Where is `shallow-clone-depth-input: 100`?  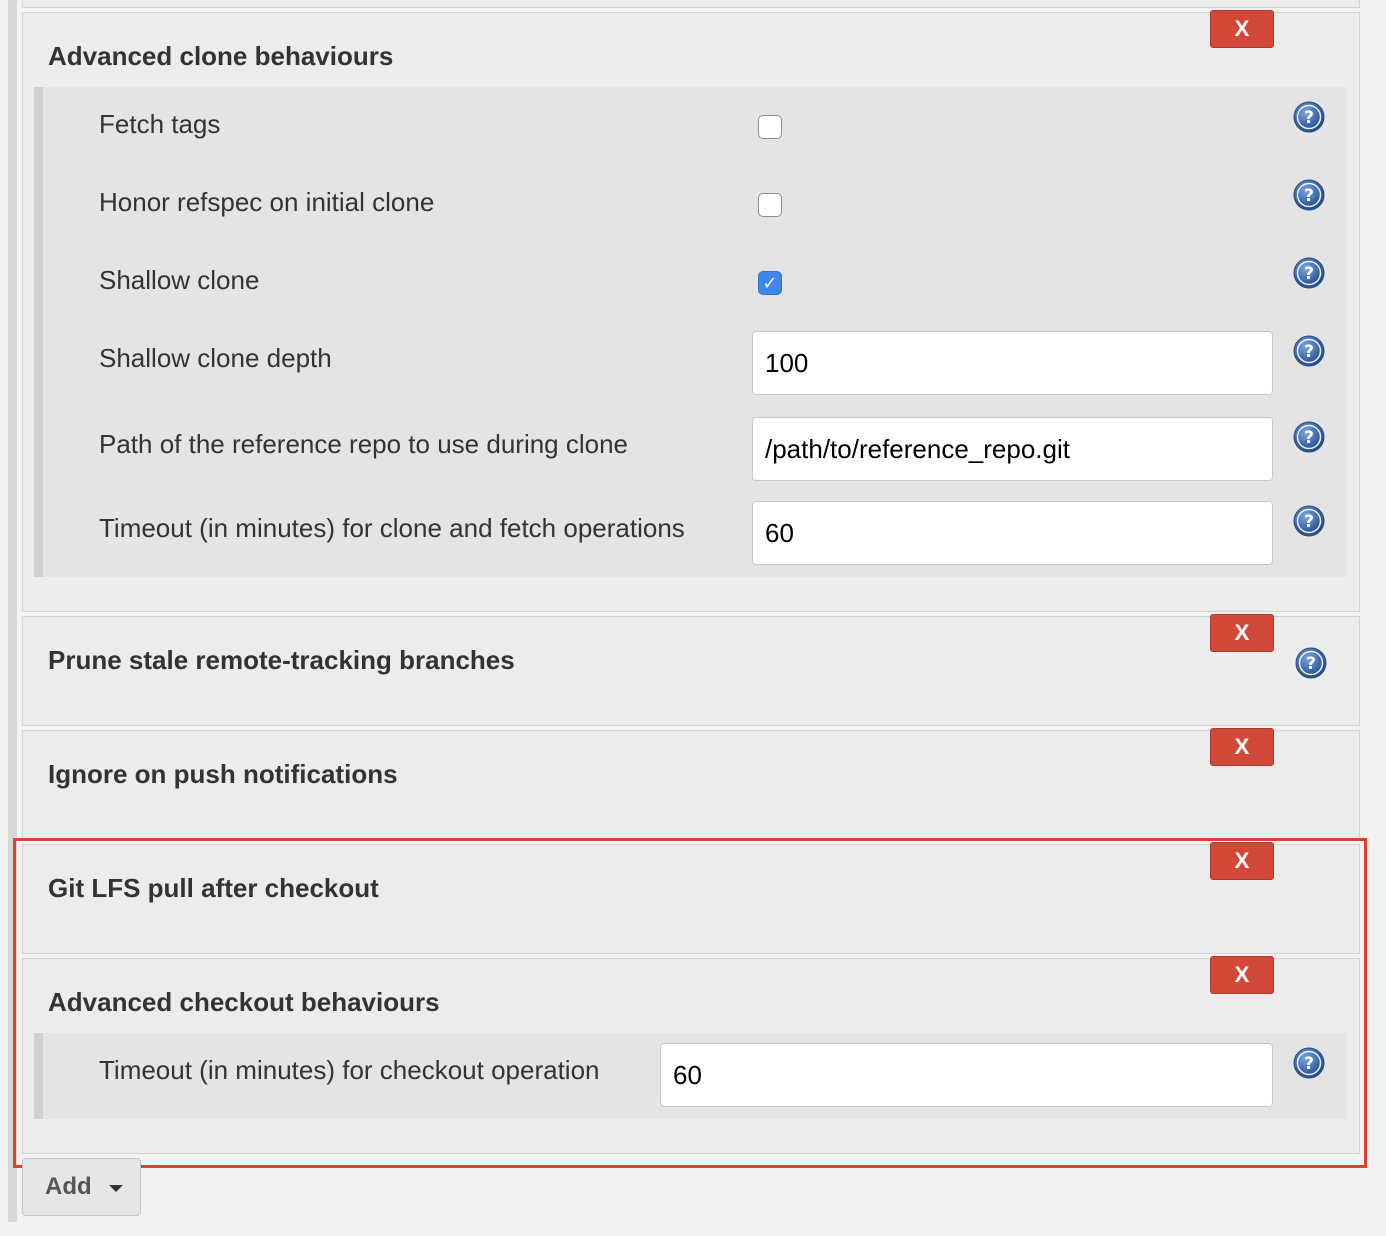 shallow-clone-depth-input: 100 is located at coordinates (1012, 363).